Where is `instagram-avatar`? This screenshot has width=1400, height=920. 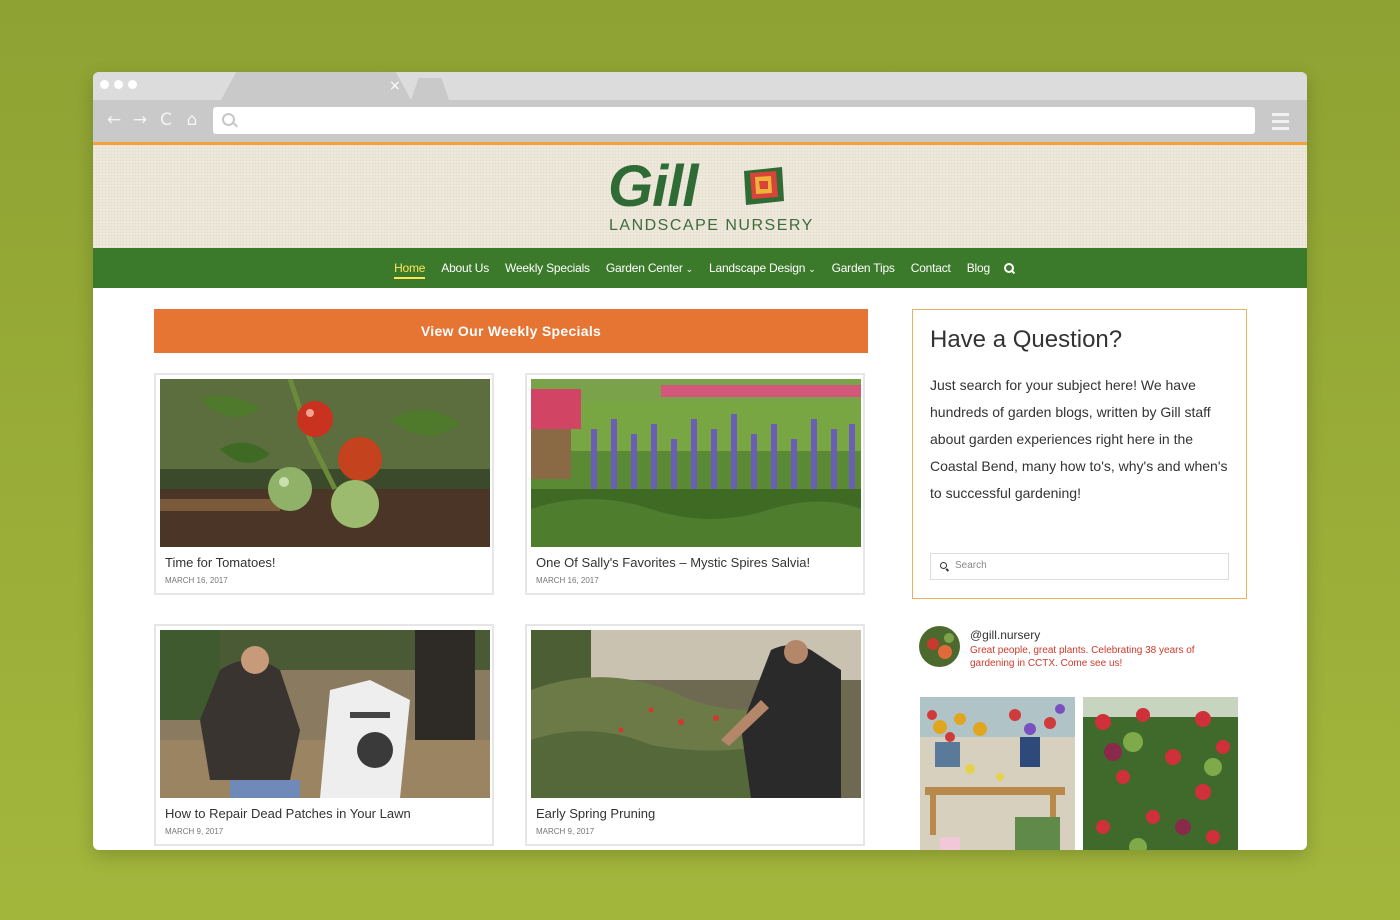
instagram-avatar is located at coordinates (939, 646).